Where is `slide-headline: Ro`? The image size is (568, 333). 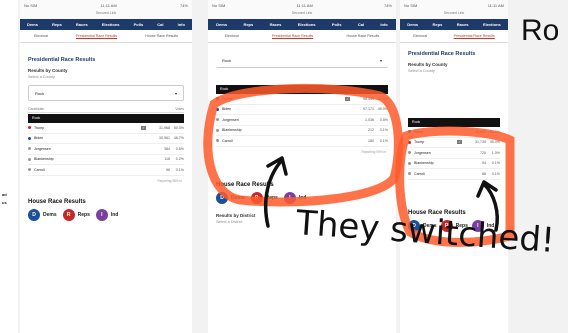
slide-headline: Ro is located at coordinates (540, 30).